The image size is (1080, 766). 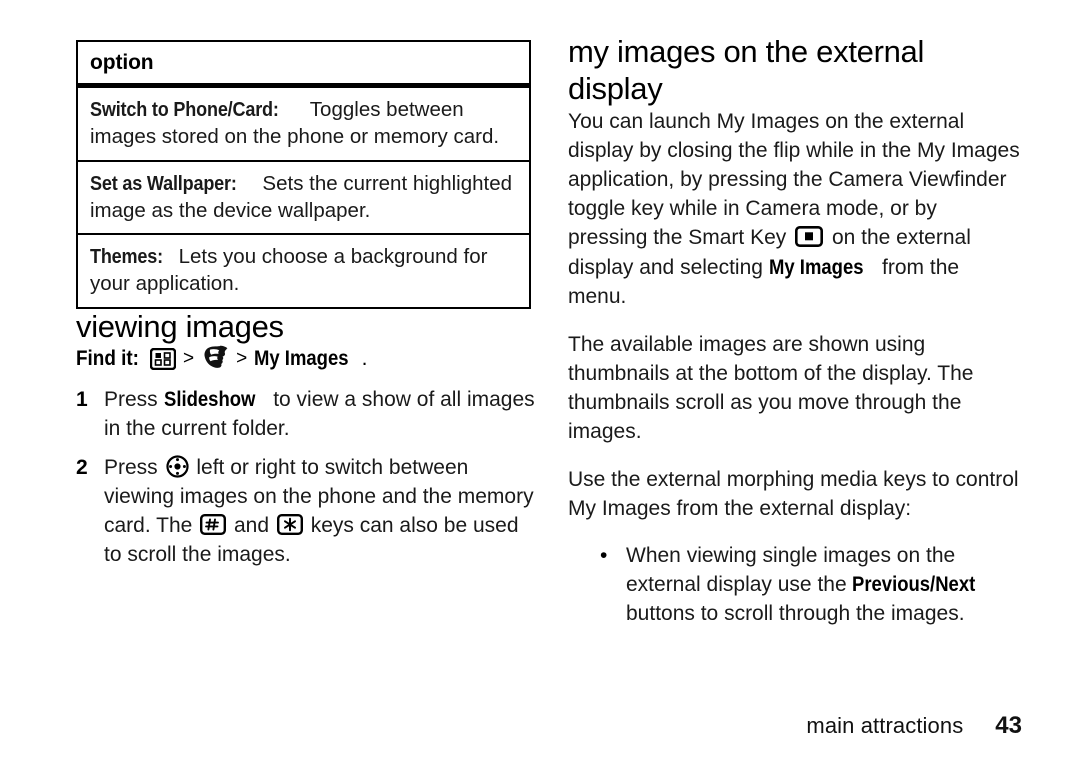 I want to click on find-it-path: Find it: > > My Images ., so click(x=306, y=358).